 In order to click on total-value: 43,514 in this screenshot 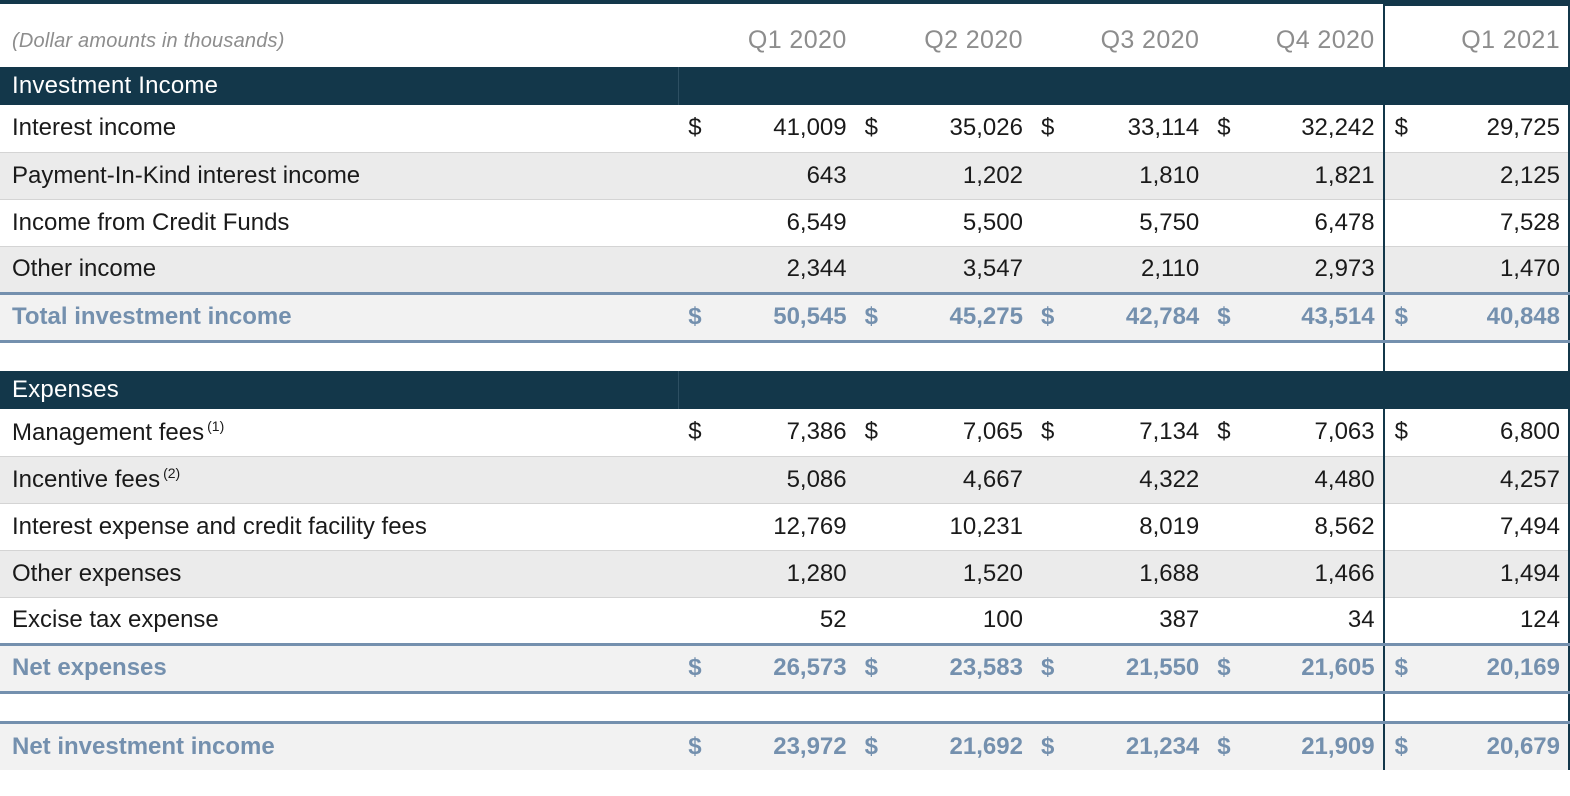, I will do `click(1313, 317)`.